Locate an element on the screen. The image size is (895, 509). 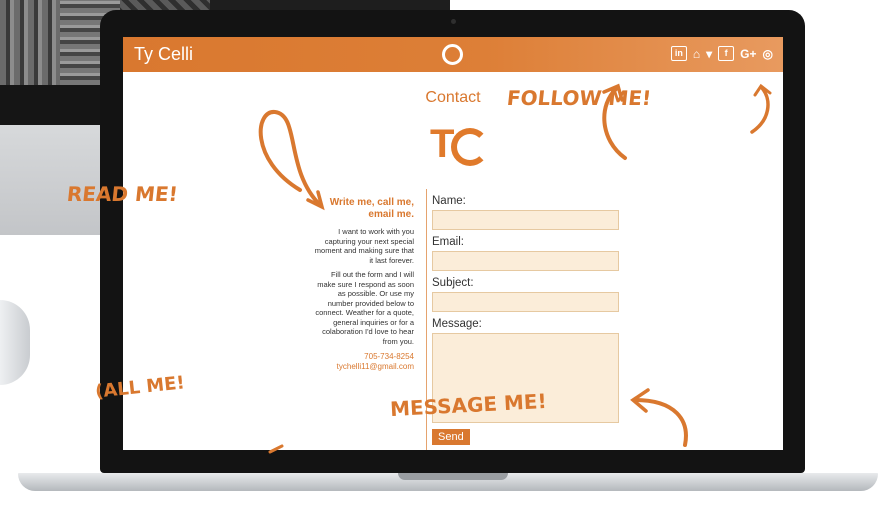
call-arrow-icon is located at coordinates (276, 449).